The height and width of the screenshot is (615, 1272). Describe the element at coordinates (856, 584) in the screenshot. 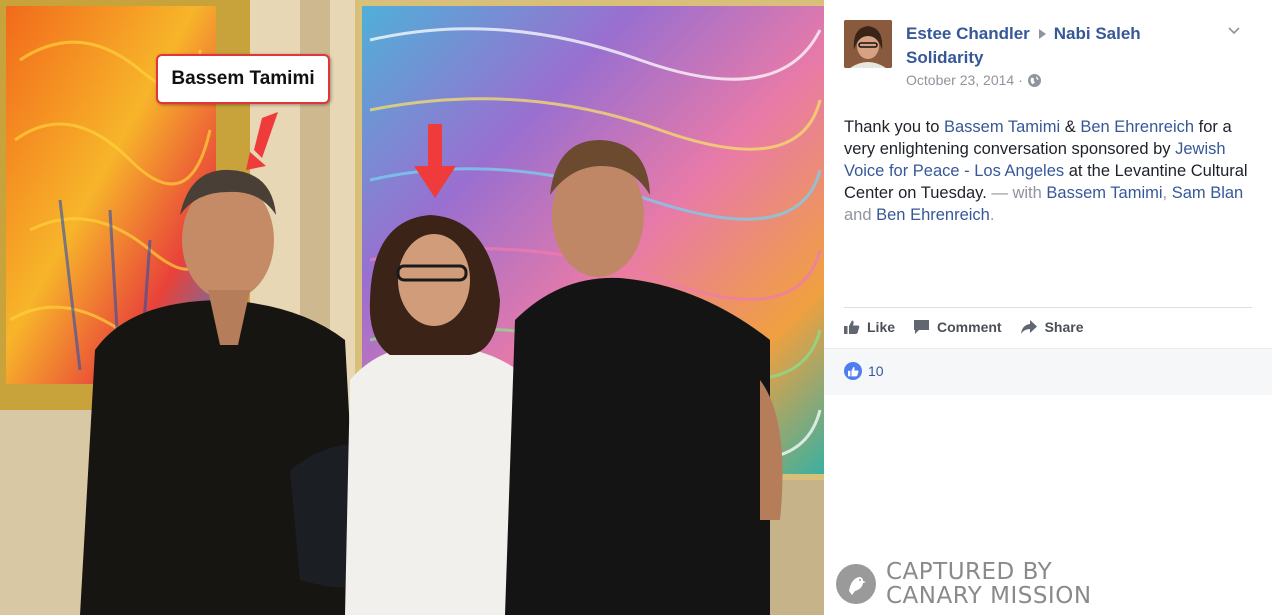

I see `canary-logo-icon` at that location.